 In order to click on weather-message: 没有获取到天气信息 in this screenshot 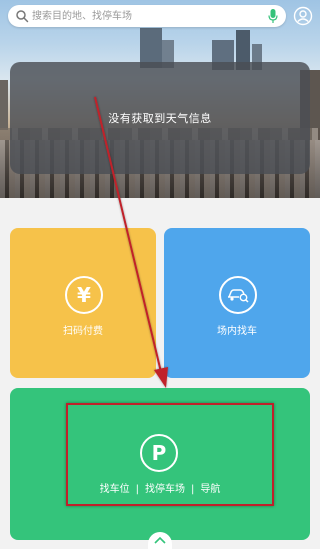, I will do `click(160, 118)`.